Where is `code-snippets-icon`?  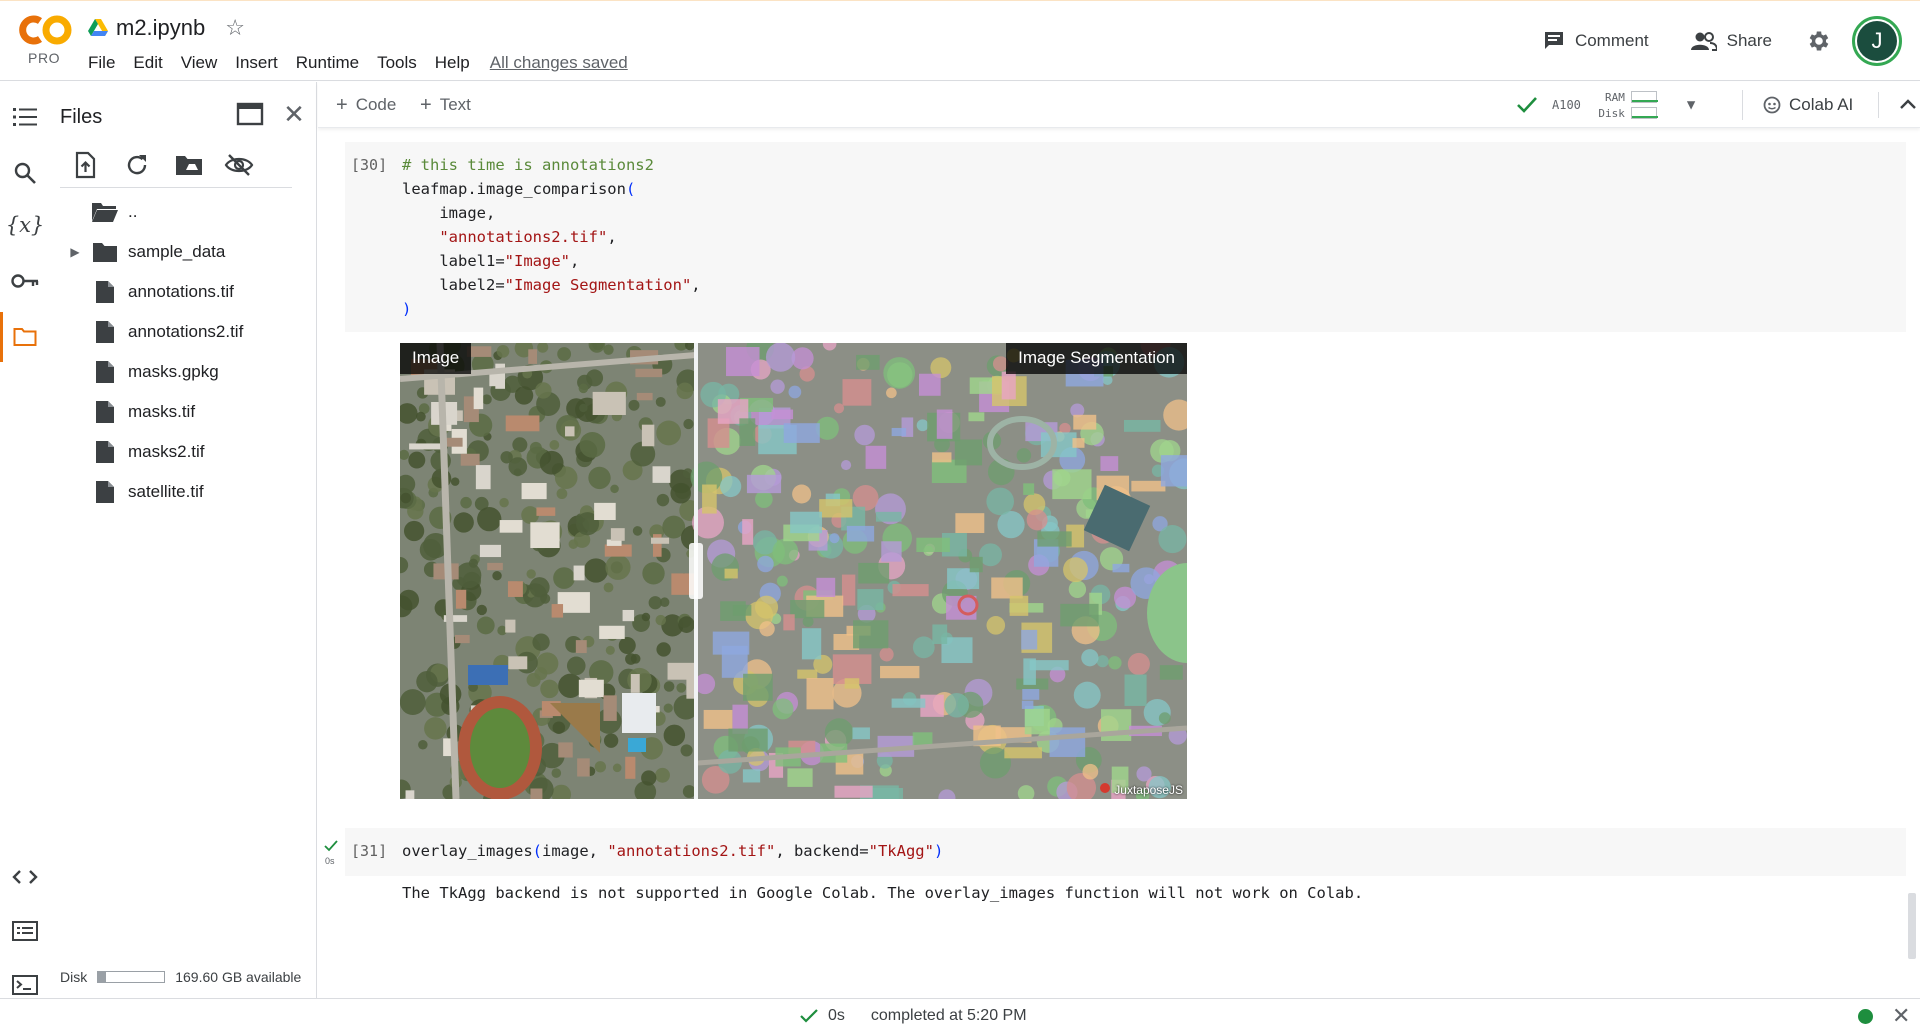 code-snippets-icon is located at coordinates (25, 877).